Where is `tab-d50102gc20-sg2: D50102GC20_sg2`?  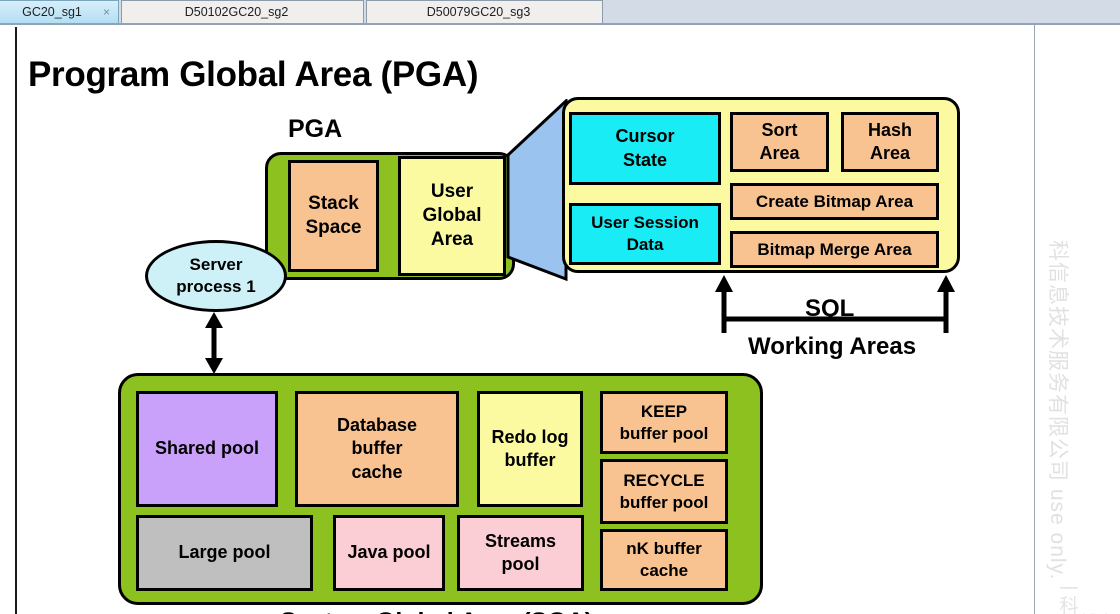
tab-d50102gc20-sg2: D50102GC20_sg2 is located at coordinates (242, 11).